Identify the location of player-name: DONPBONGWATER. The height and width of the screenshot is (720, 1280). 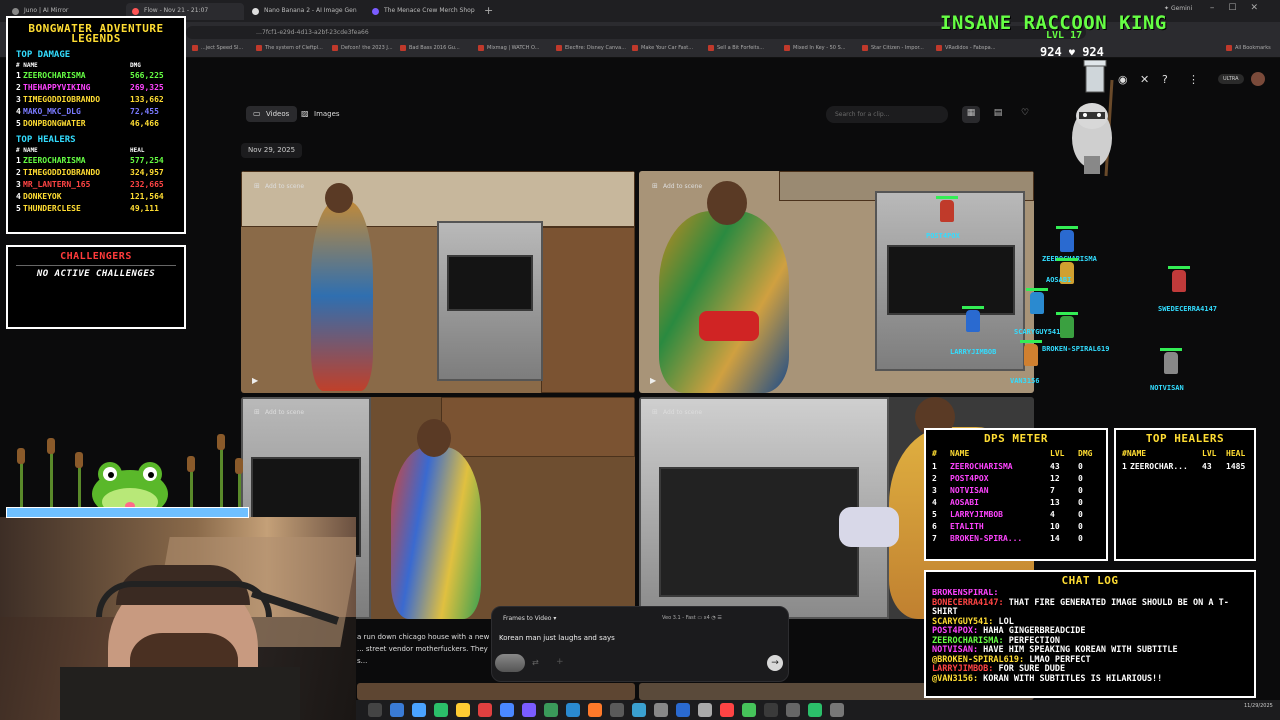
(54, 123).